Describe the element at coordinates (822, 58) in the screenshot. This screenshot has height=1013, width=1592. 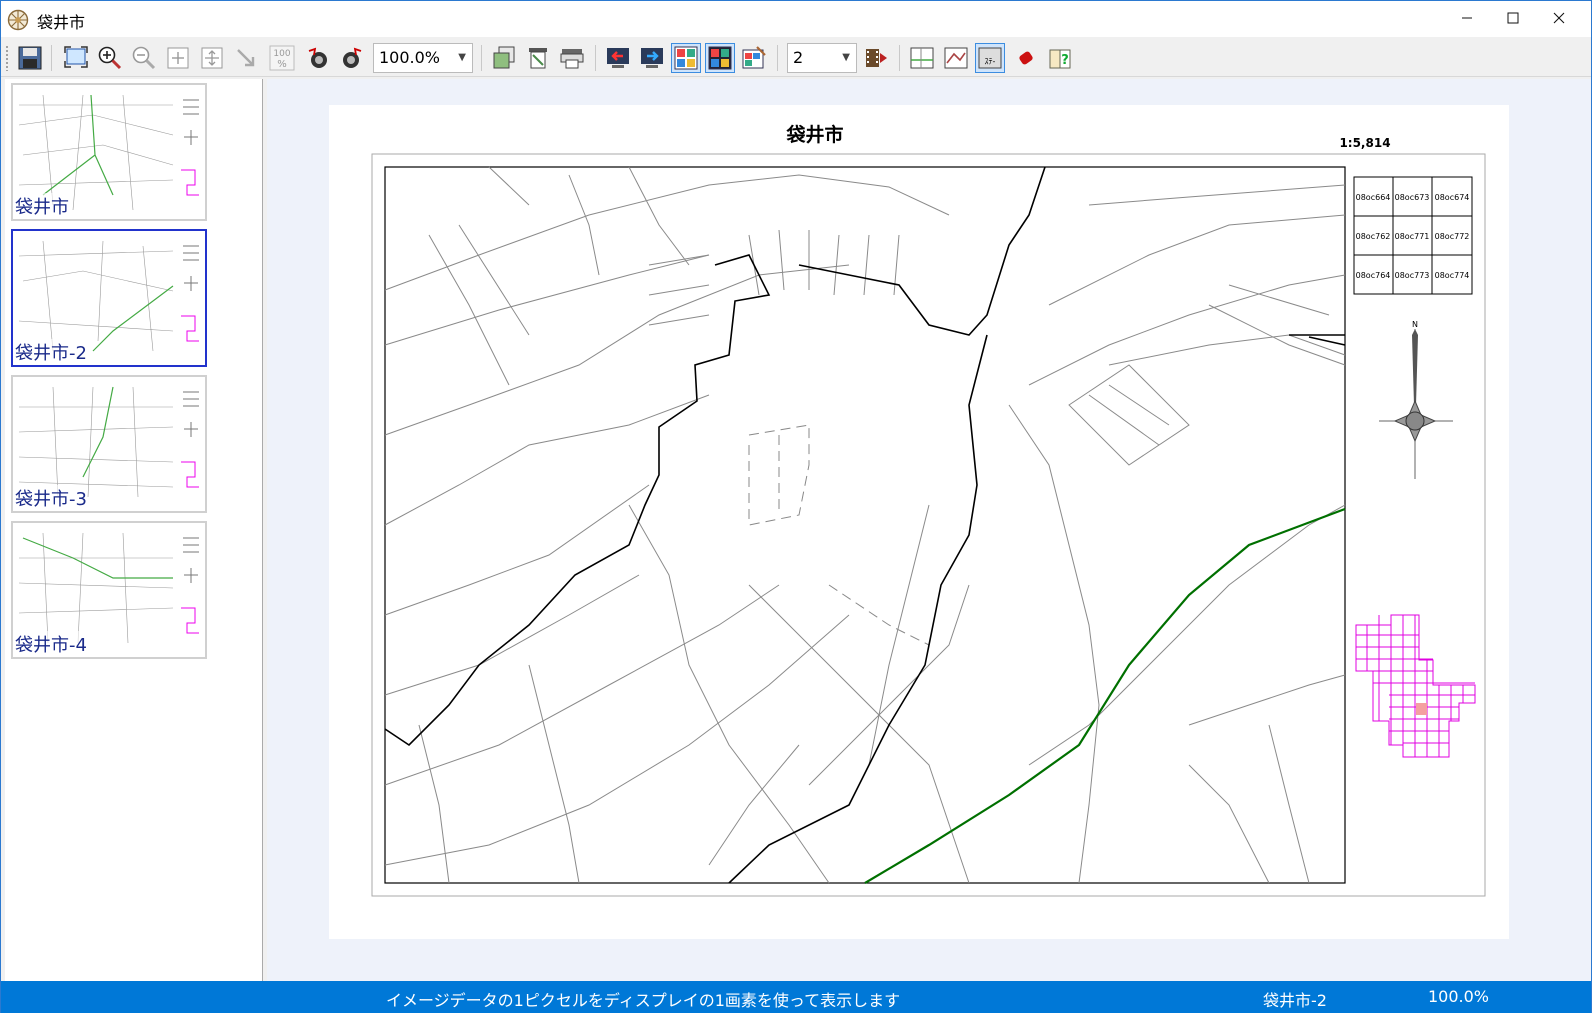
I see `page-combo: 2 ▼` at that location.